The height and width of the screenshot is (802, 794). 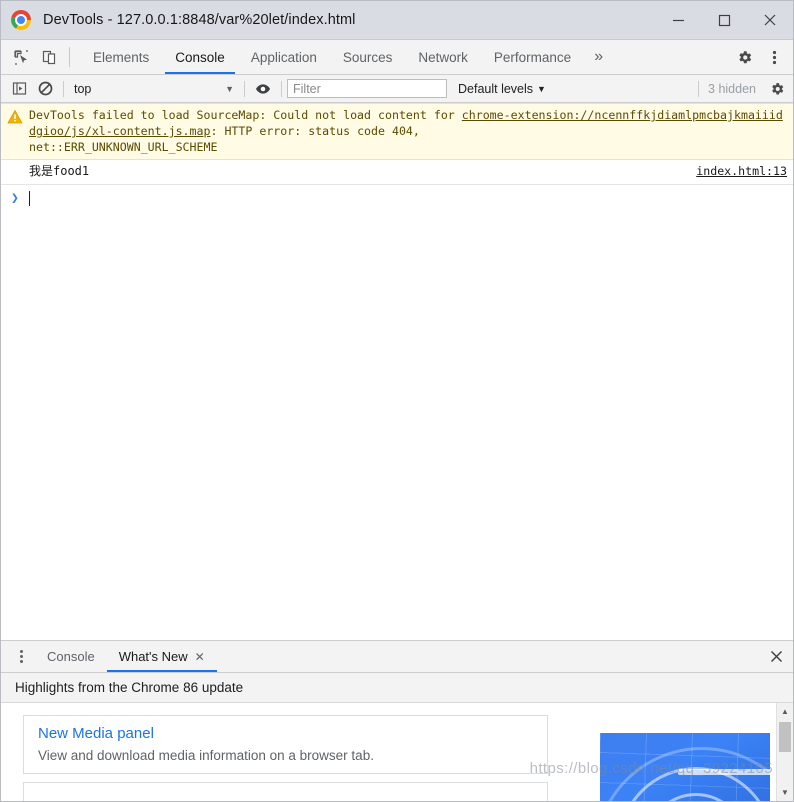 I want to click on log-level-selector: Default levels ▼, so click(x=502, y=89).